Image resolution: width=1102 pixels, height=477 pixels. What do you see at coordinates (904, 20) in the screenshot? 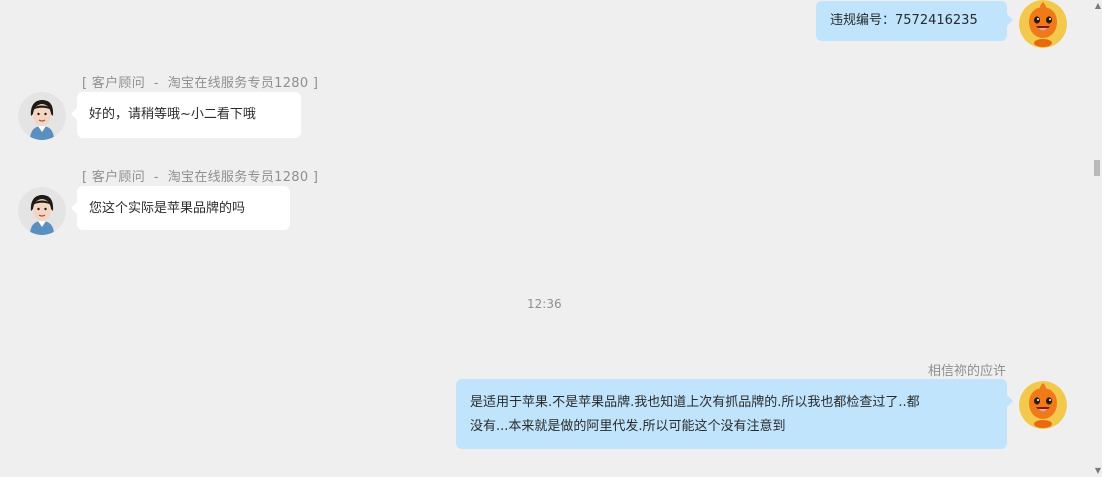
I see `message-text: 违规编号：7572416235` at bounding box center [904, 20].